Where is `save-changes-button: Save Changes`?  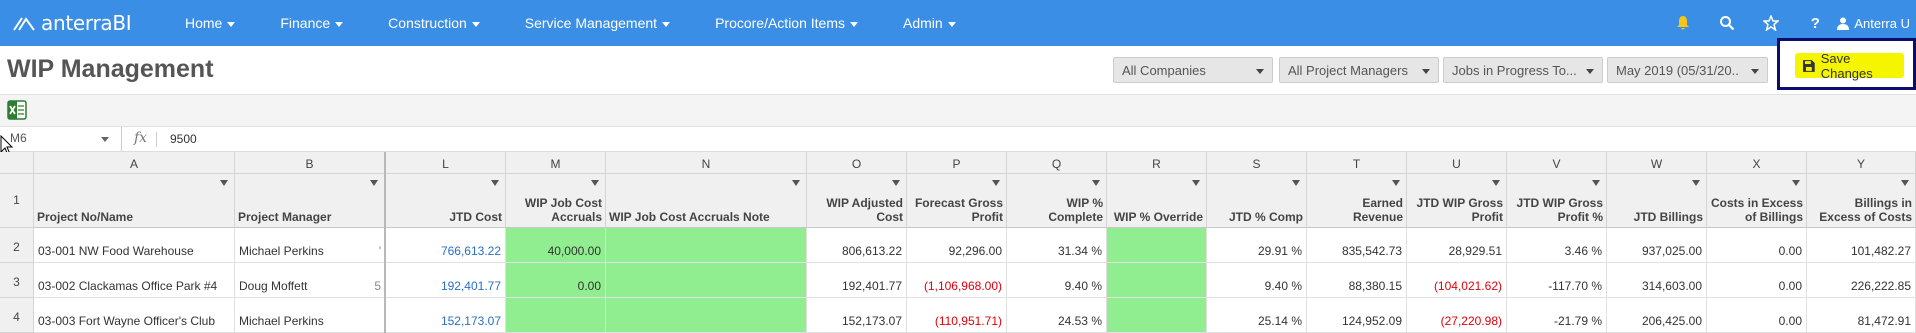
save-changes-button: Save Changes is located at coordinates (1849, 66).